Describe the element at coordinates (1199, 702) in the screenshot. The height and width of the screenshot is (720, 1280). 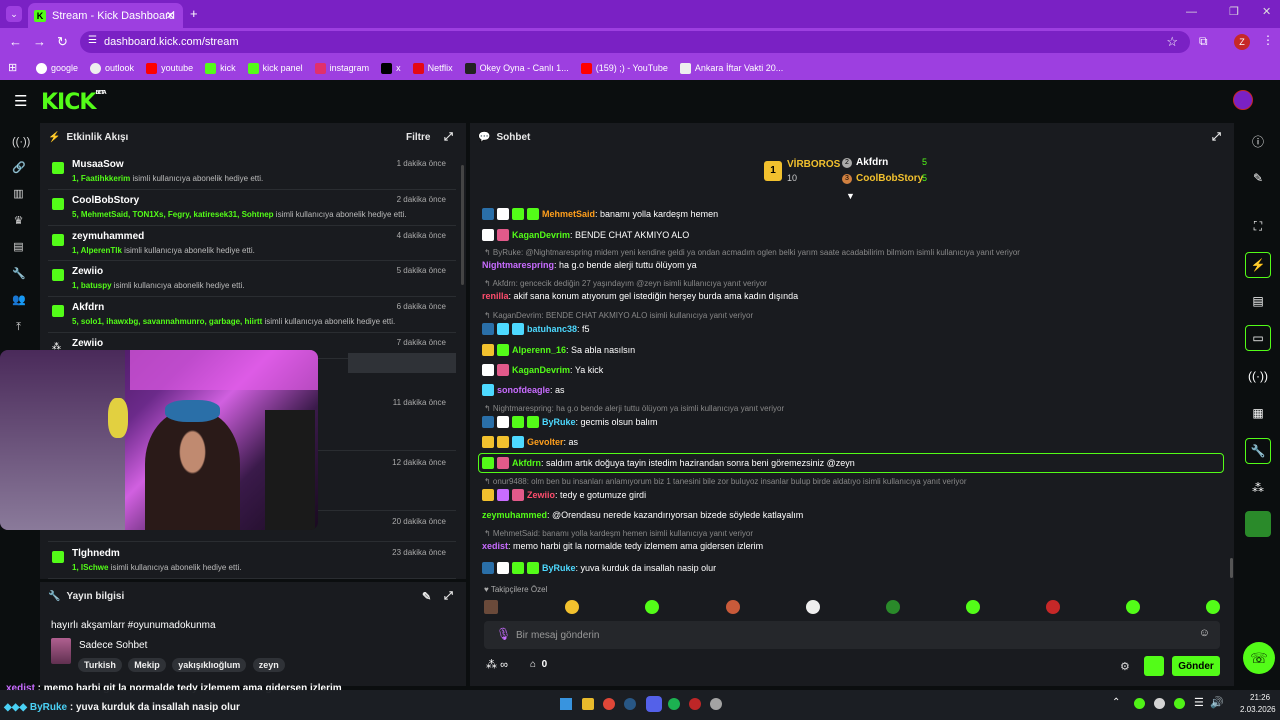
I see `wifi-icon: ☰` at that location.